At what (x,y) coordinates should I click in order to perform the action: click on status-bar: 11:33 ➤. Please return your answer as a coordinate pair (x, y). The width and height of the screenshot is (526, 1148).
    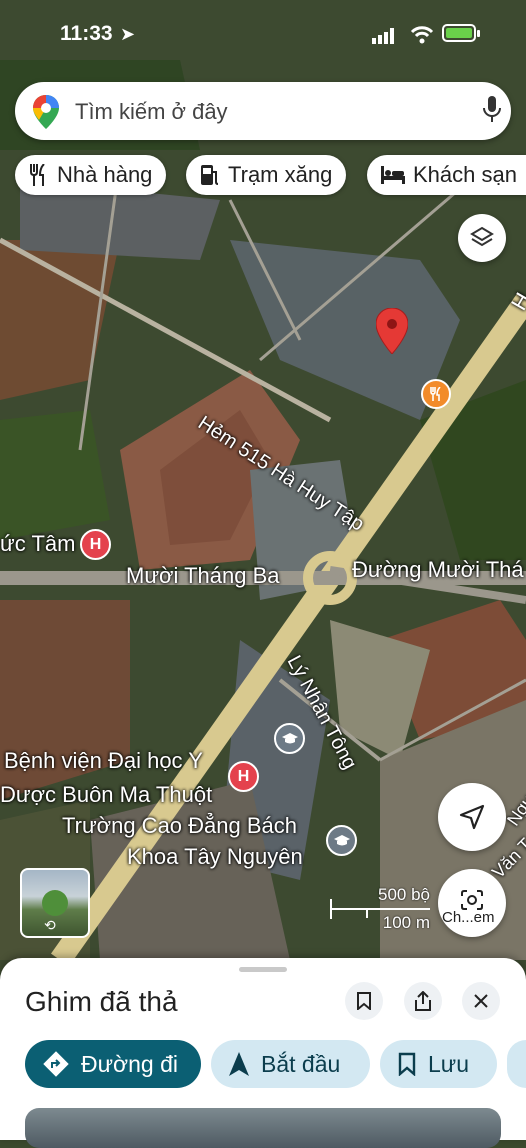
    Looking at the image, I should click on (263, 35).